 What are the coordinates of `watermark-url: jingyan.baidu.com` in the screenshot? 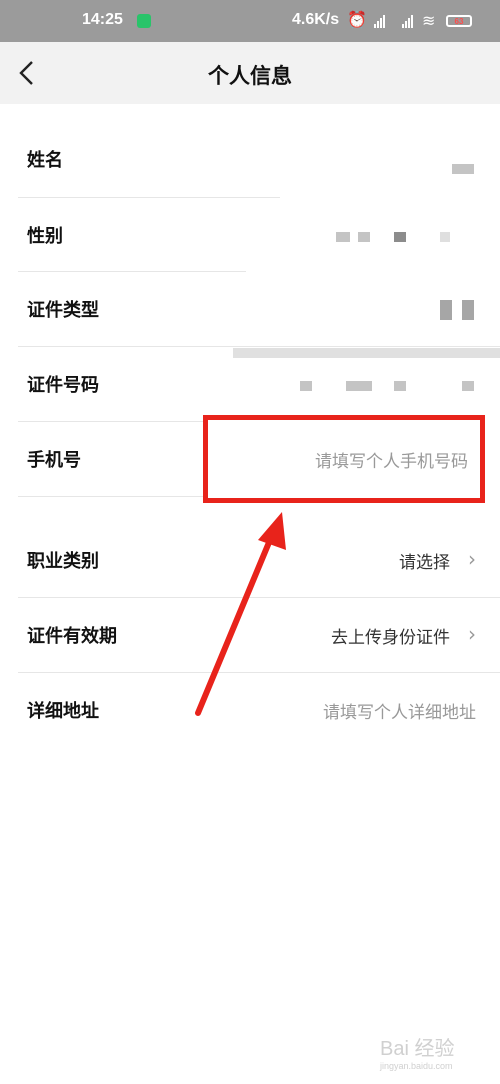 It's located at (416, 1066).